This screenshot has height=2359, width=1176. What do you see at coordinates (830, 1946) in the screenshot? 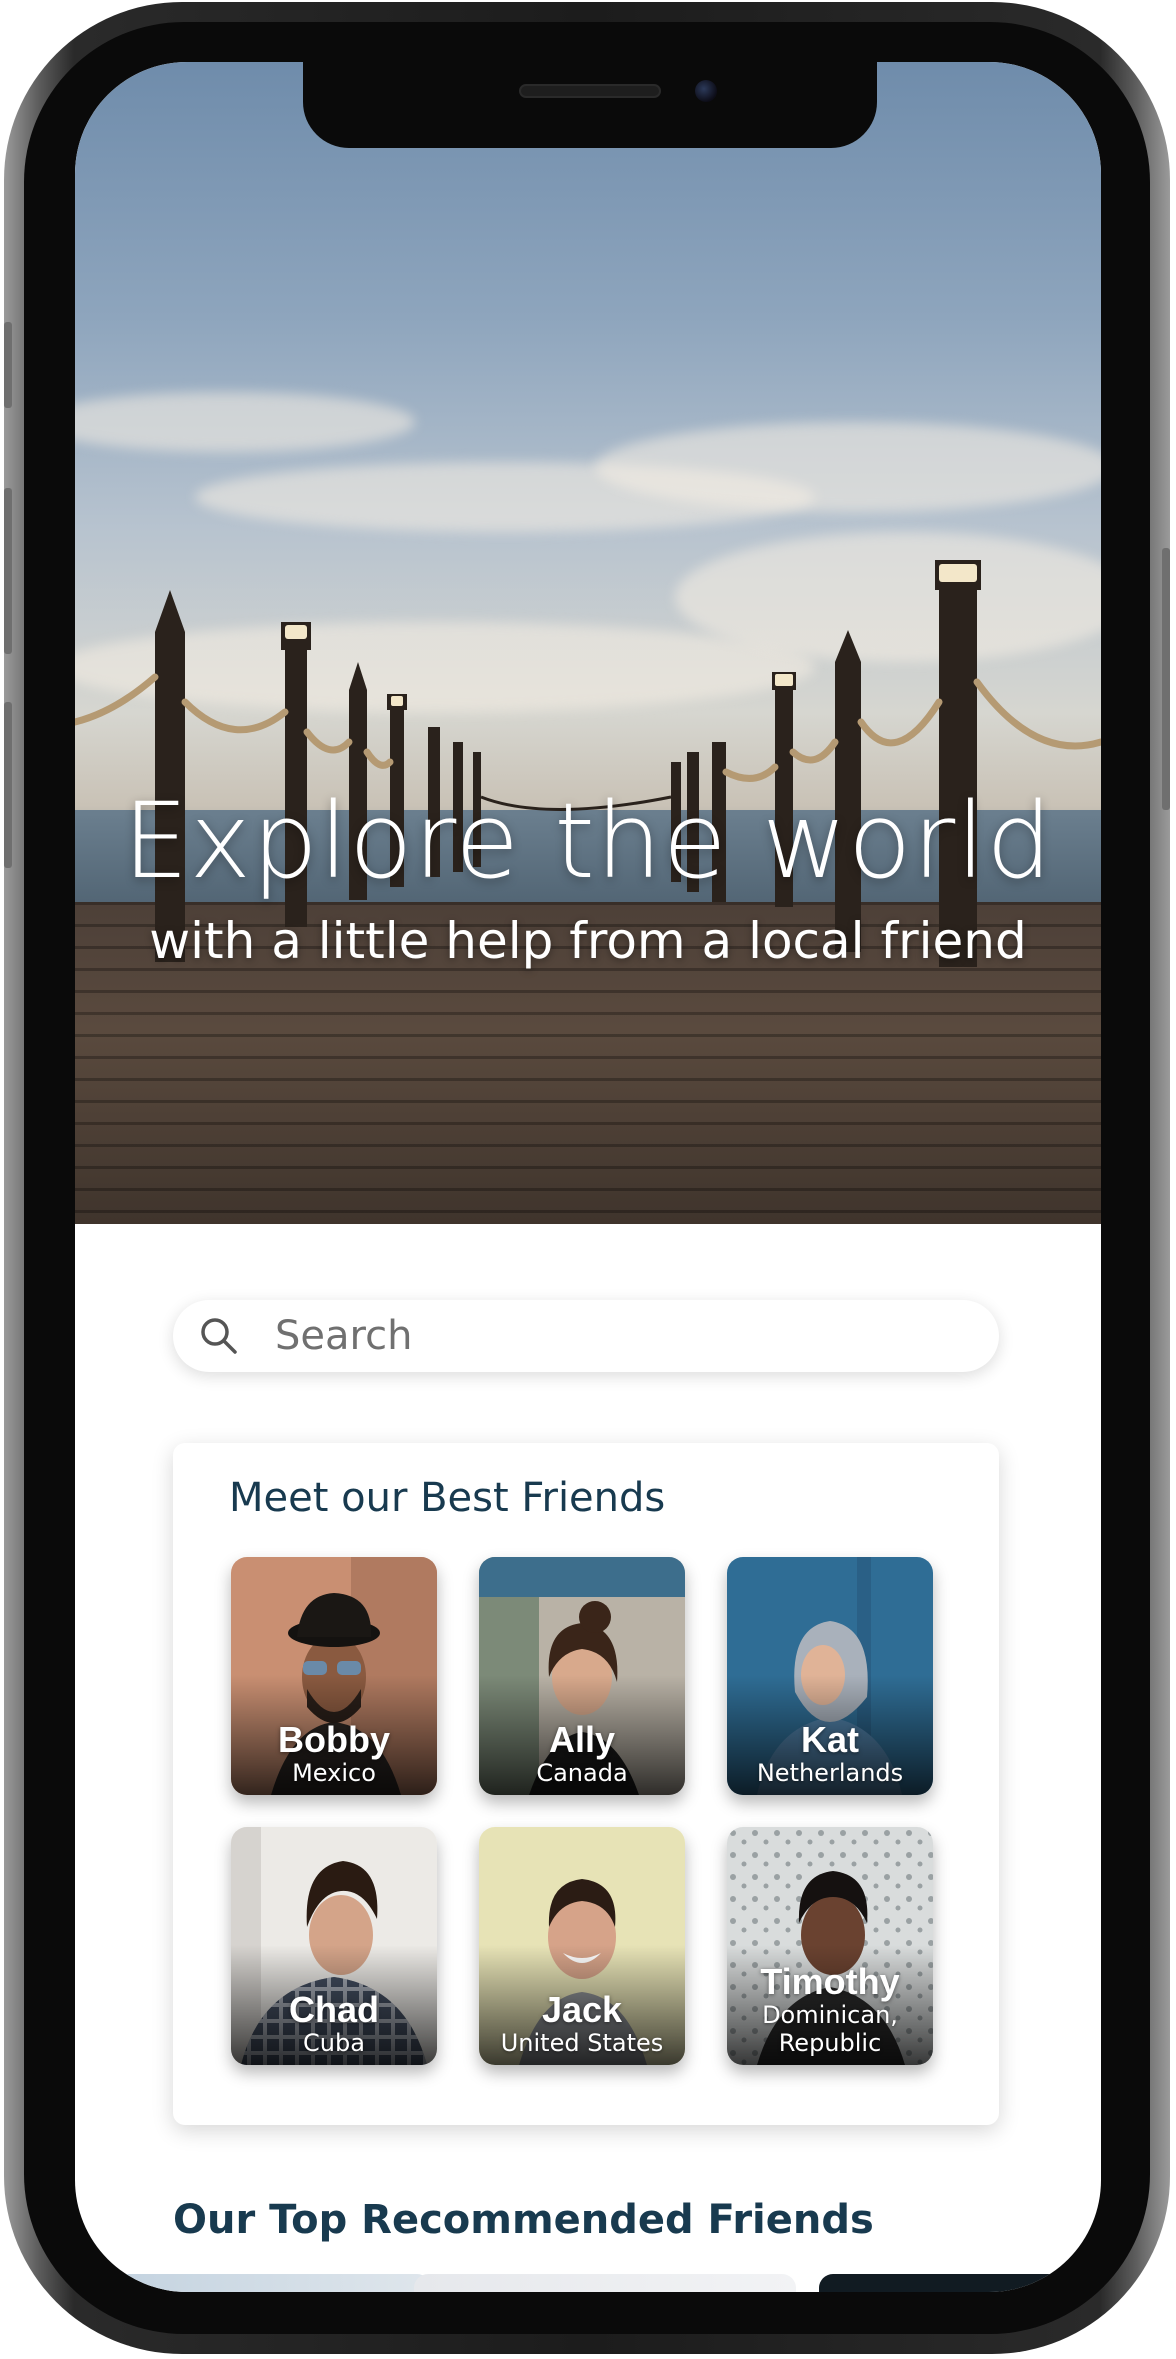
I see `friend-card-timothy: Timothy Dominican, Republic` at bounding box center [830, 1946].